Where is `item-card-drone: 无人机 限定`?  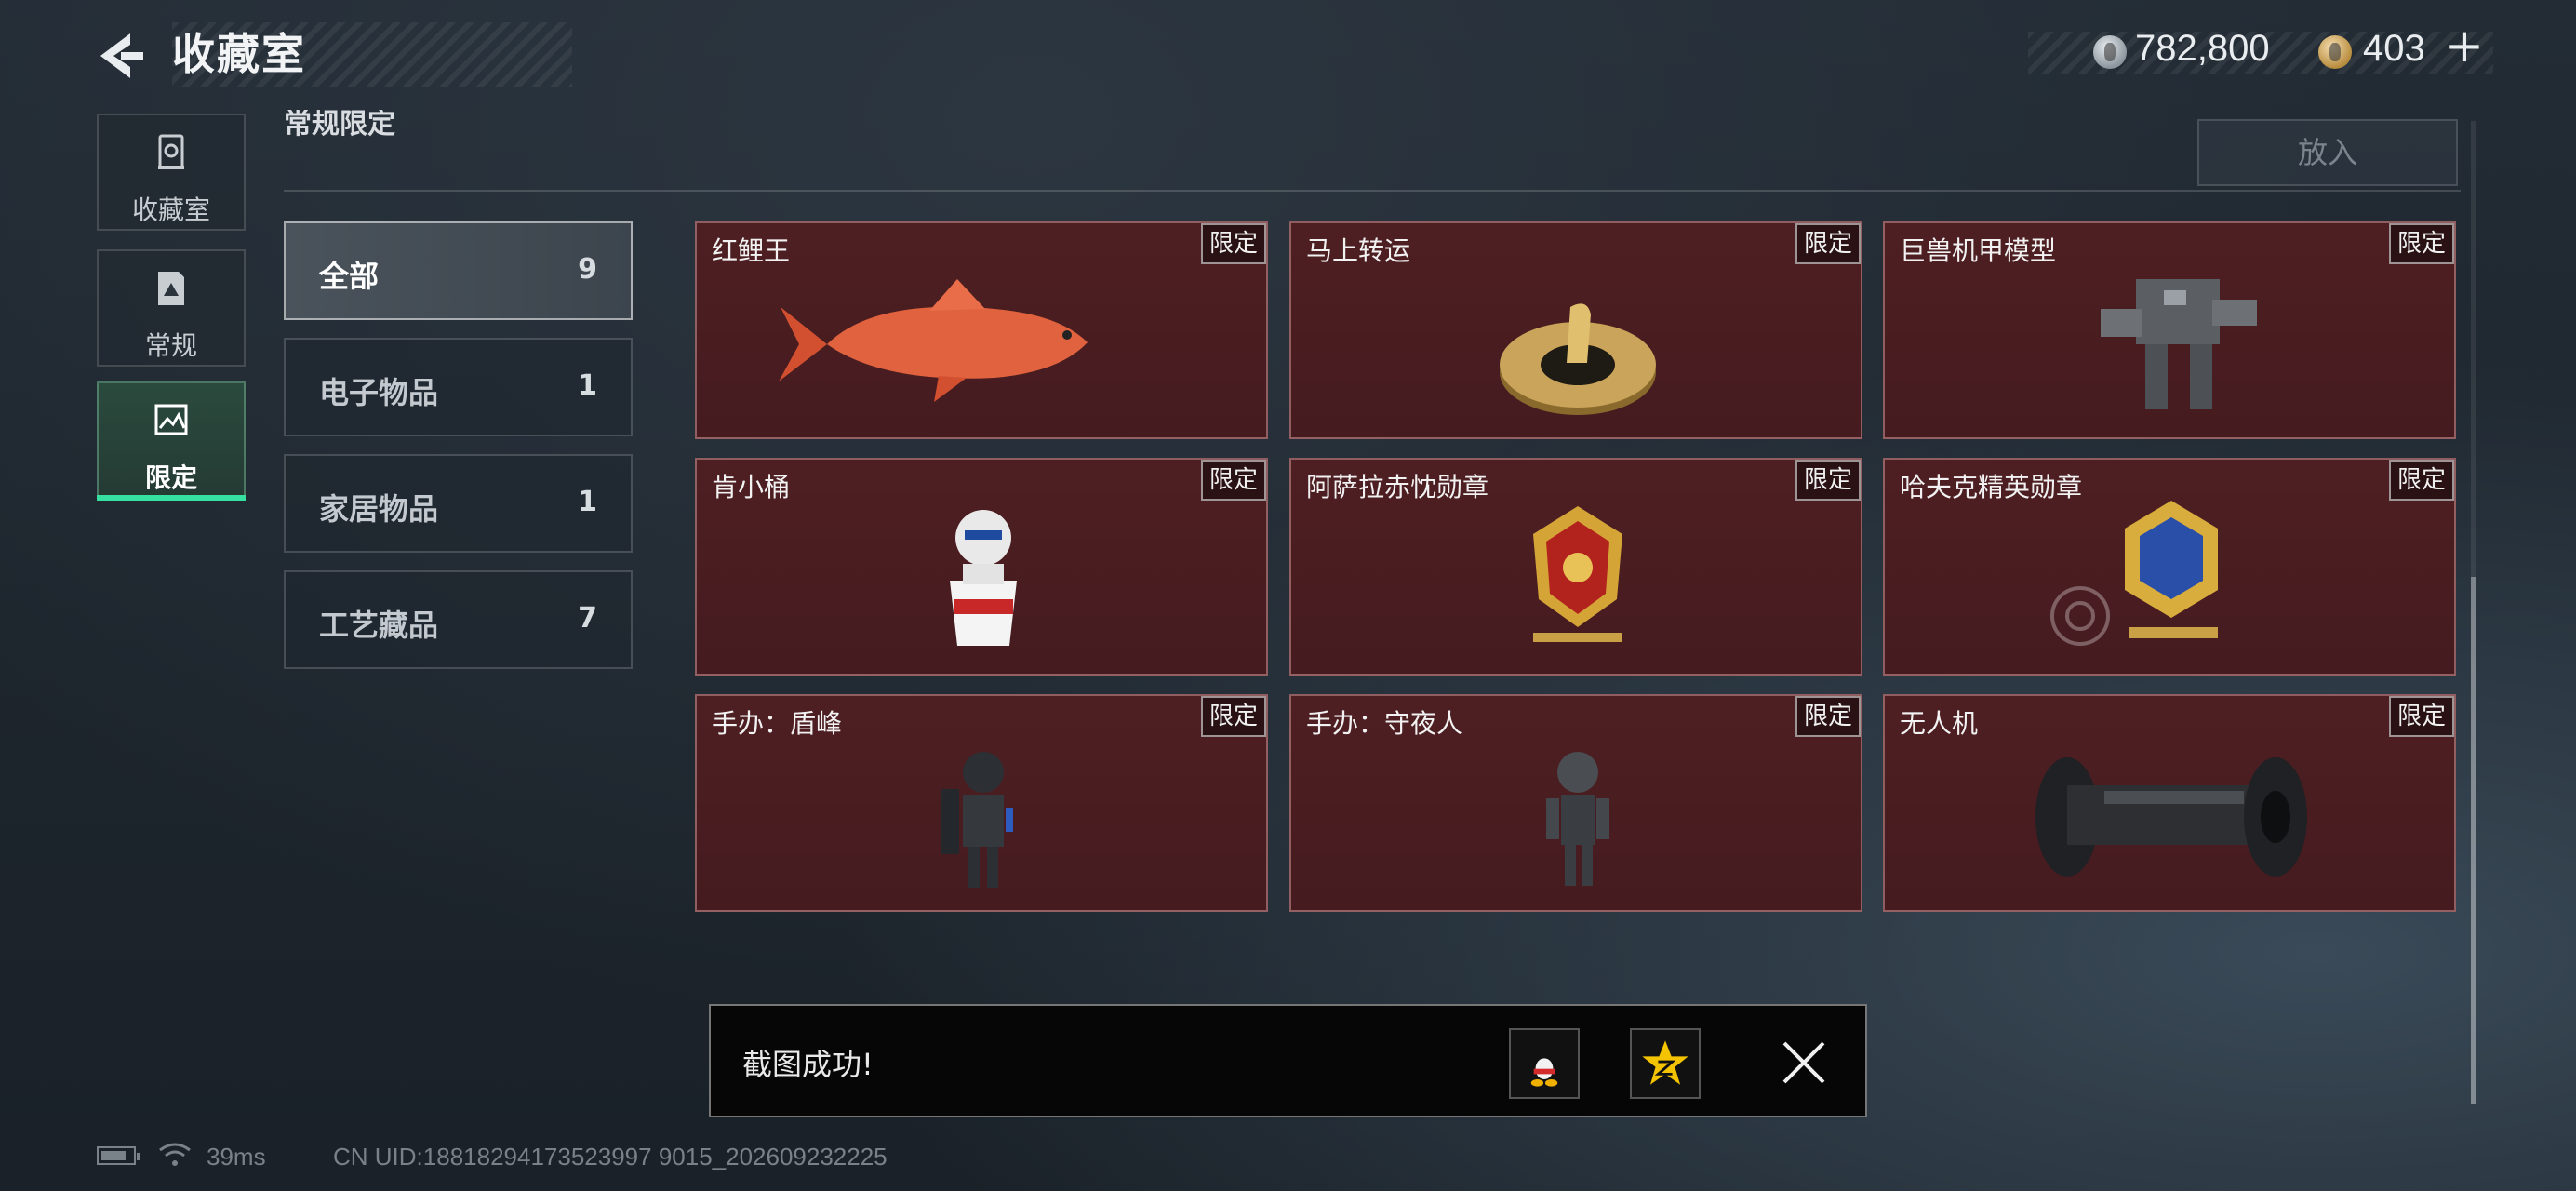 item-card-drone: 无人机 限定 is located at coordinates (2169, 803).